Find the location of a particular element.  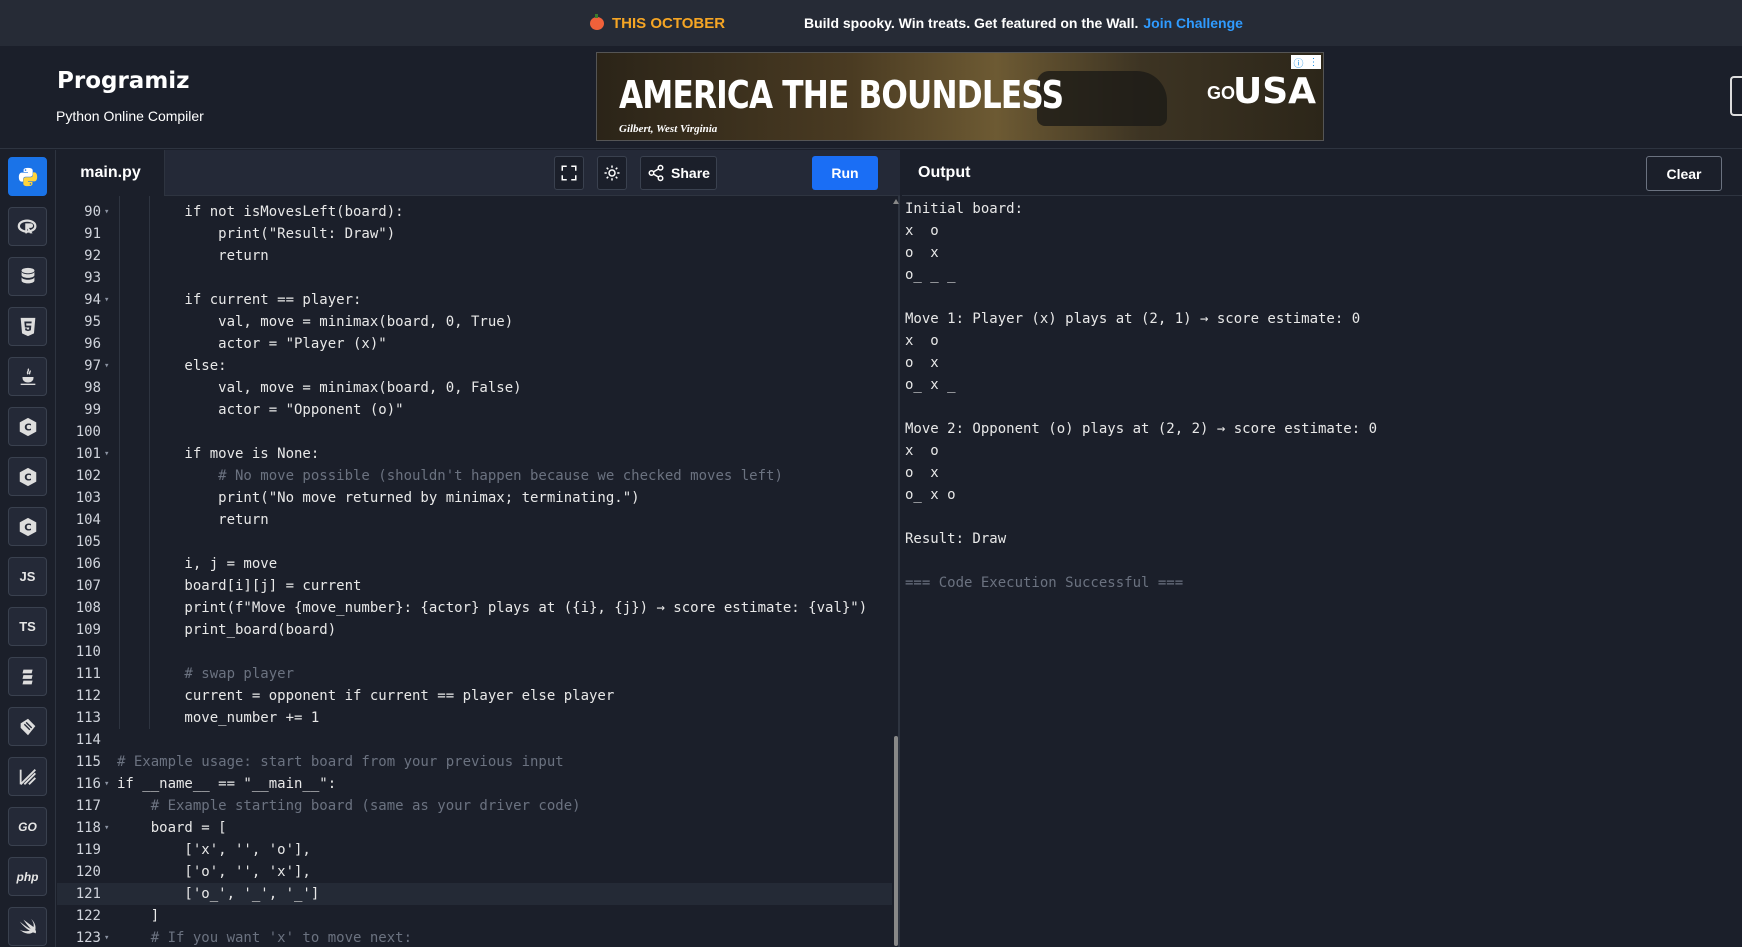

ad-info-icon: ⓘ ⋮ is located at coordinates (1306, 62).